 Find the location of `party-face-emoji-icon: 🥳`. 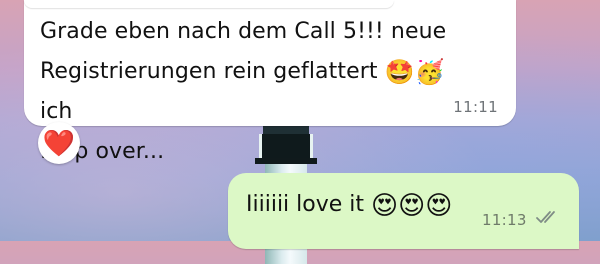

party-face-emoji-icon: 🥳 is located at coordinates (429, 72).